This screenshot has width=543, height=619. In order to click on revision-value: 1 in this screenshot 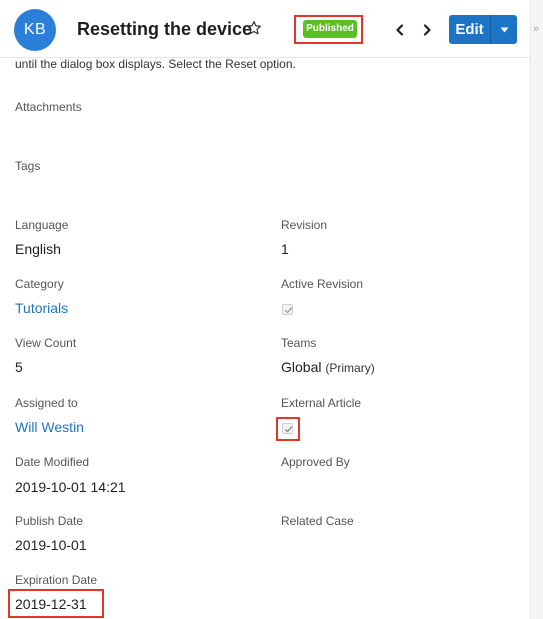, I will do `click(285, 249)`.